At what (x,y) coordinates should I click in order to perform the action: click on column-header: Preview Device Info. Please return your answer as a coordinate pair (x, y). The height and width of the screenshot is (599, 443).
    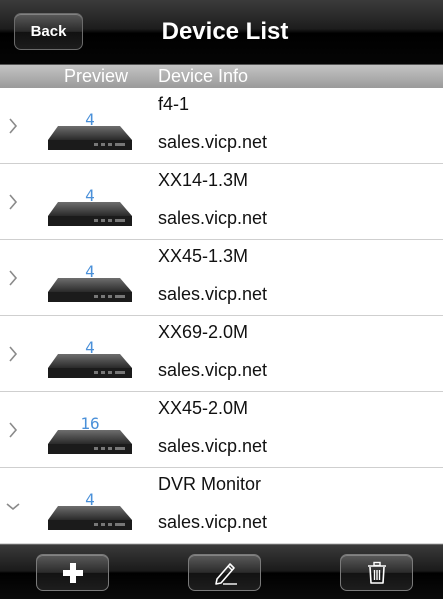
    Looking at the image, I should click on (221, 76).